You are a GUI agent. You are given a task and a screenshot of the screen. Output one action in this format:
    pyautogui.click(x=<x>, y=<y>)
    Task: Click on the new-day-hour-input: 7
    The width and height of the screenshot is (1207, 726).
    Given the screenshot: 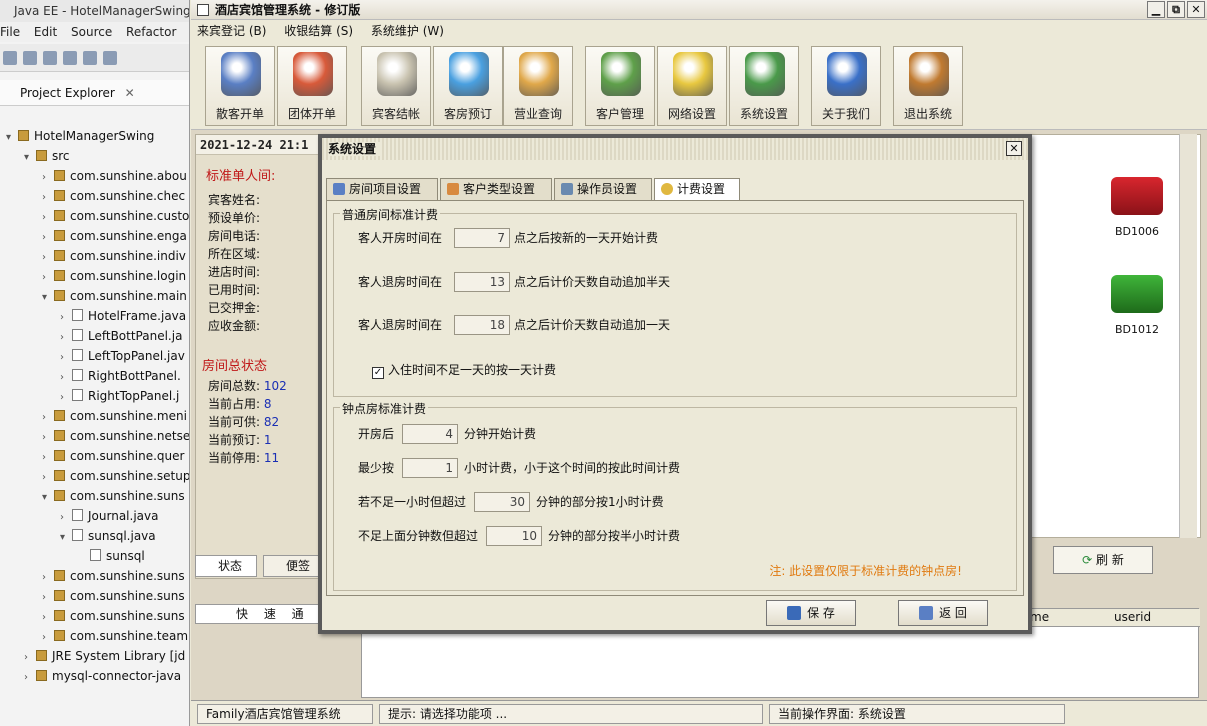 What is the action you would take?
    pyautogui.click(x=482, y=238)
    